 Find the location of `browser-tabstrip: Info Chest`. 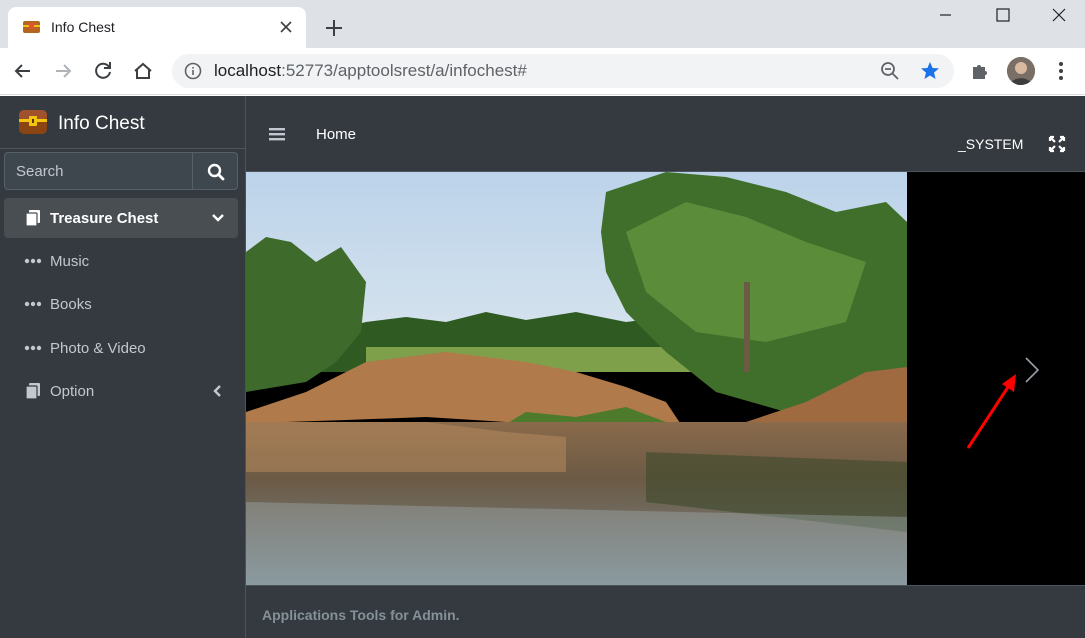

browser-tabstrip: Info Chest is located at coordinates (542, 24).